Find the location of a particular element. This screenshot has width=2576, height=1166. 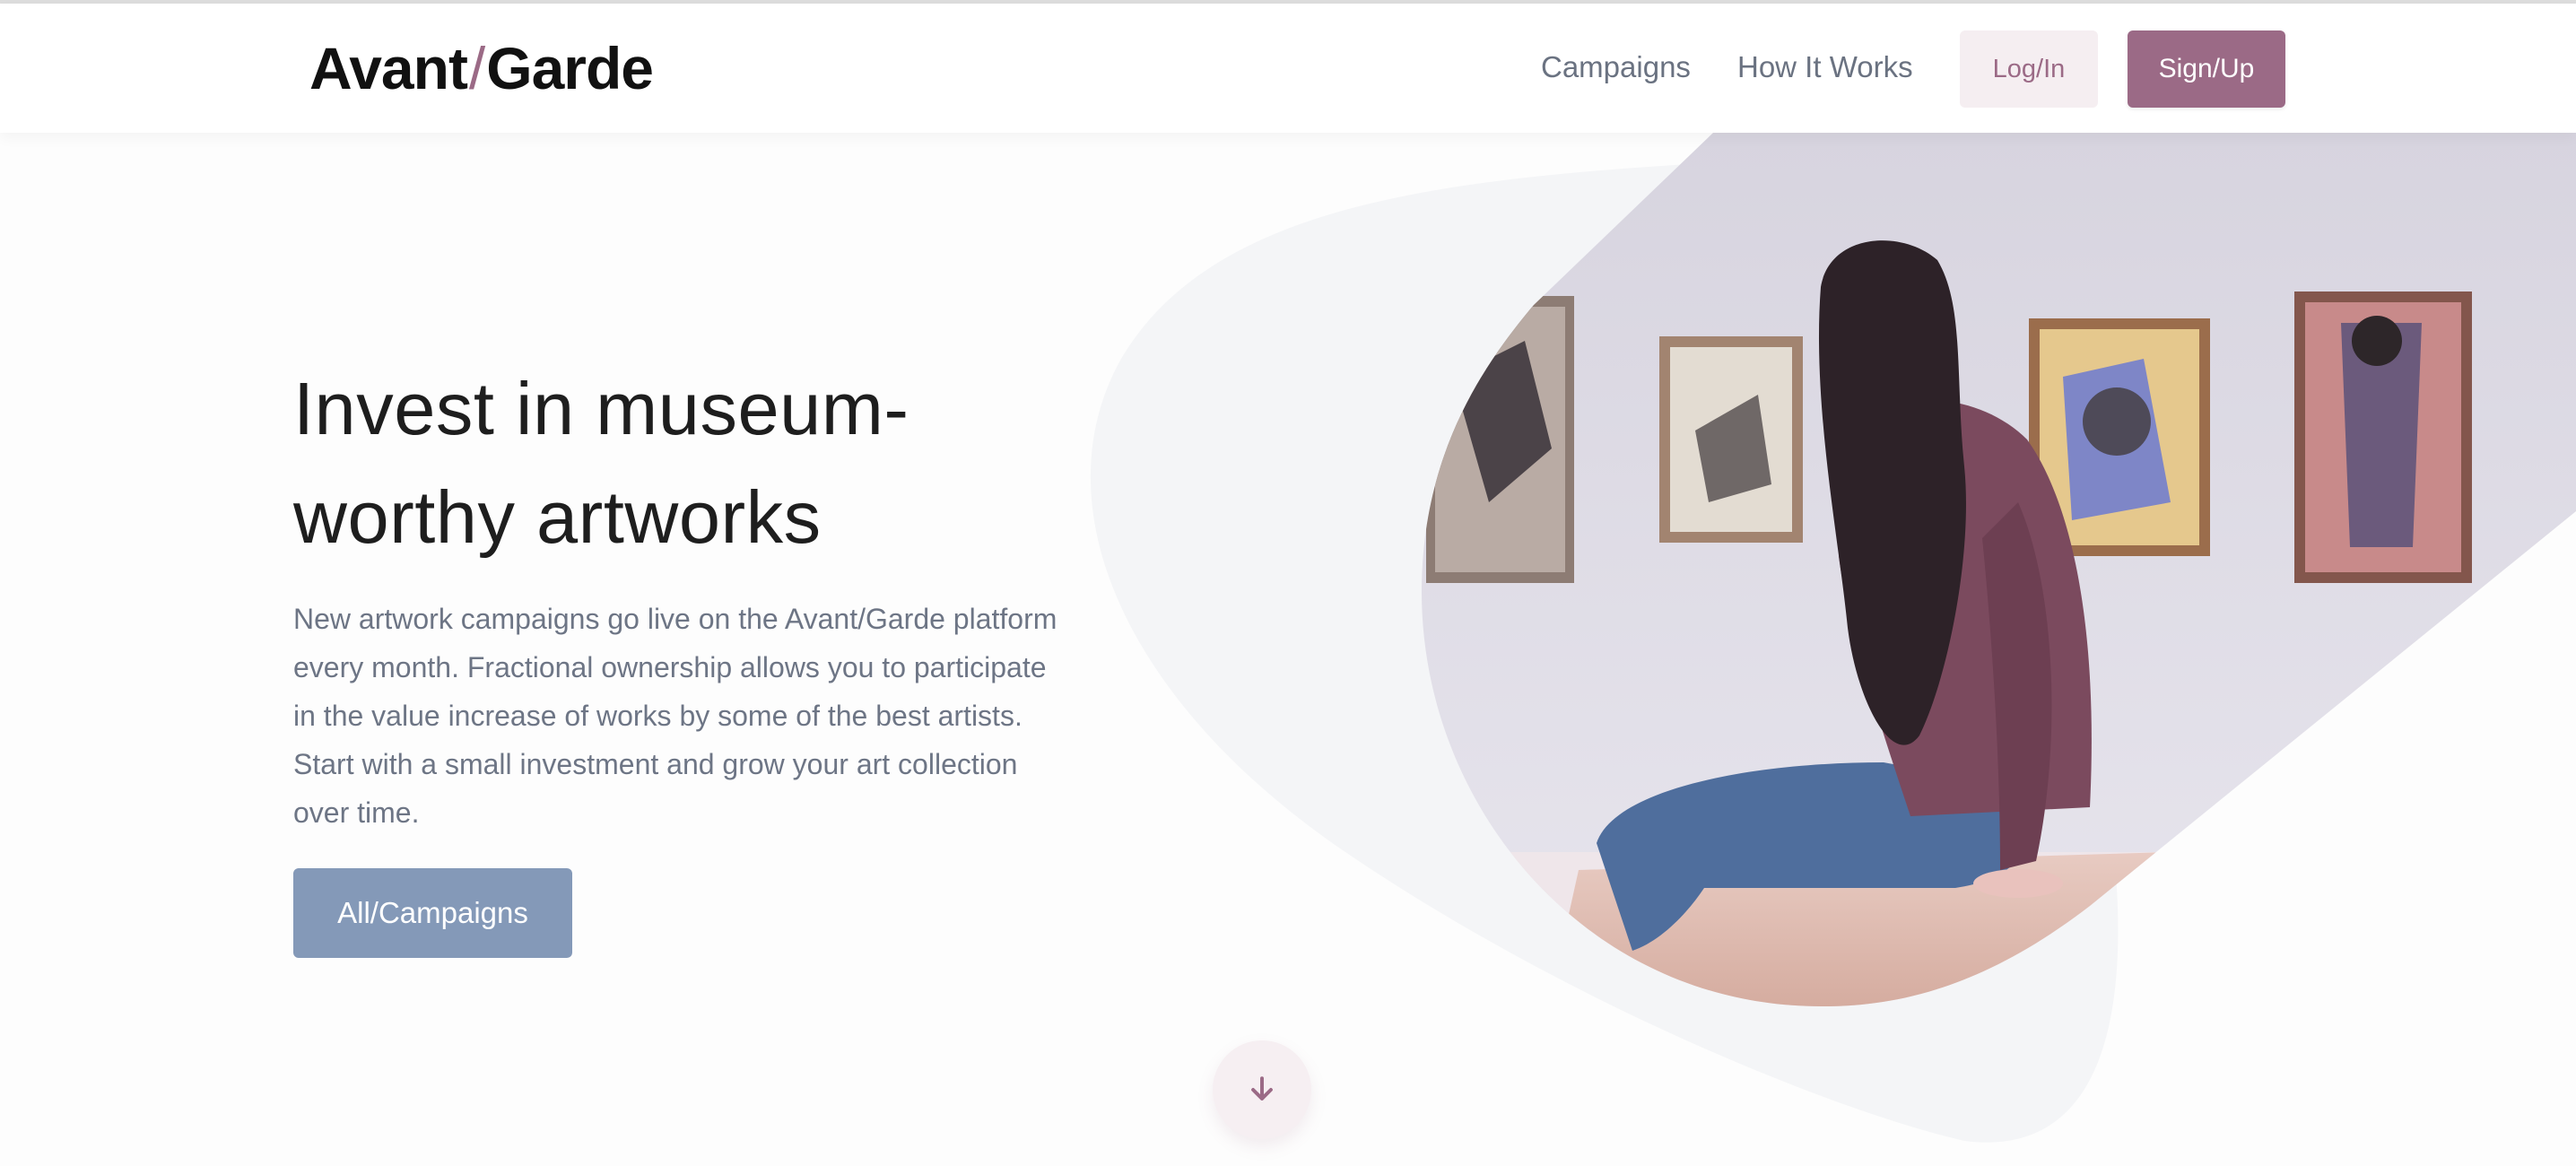

arrow-down-icon is located at coordinates (1262, 1088).